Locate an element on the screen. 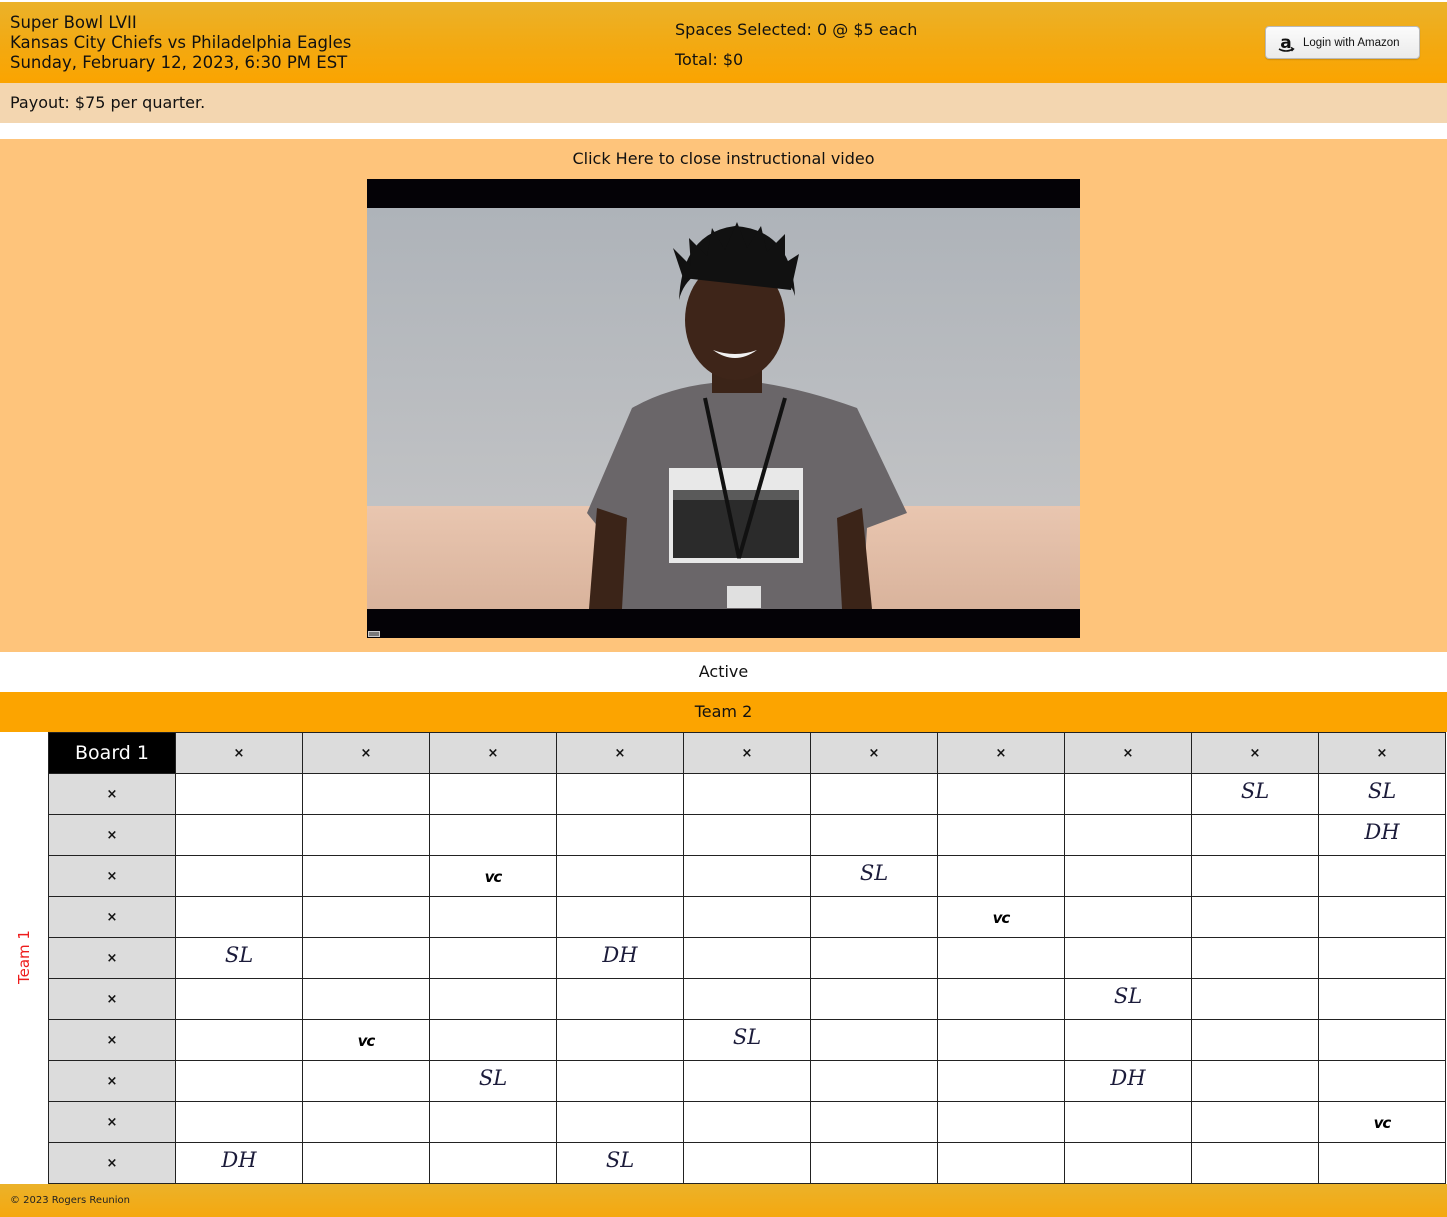 The height and width of the screenshot is (1217, 1447). close-video-link: Click Here to close instructional video is located at coordinates (723, 158).